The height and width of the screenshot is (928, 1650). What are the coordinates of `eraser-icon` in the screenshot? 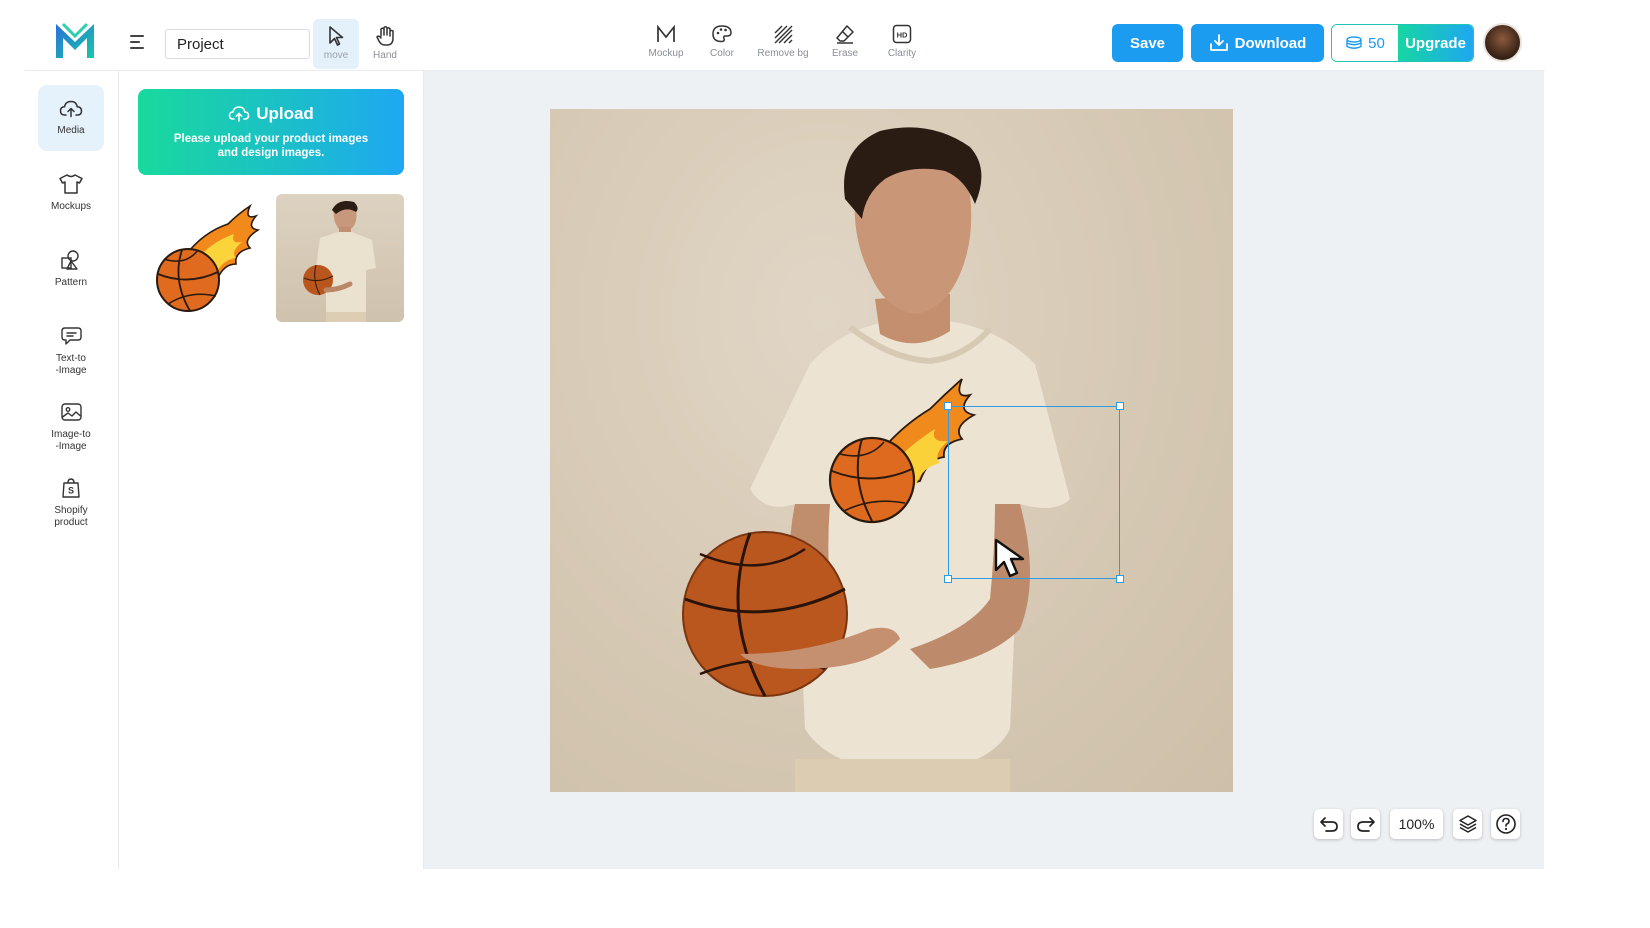 It's located at (845, 34).